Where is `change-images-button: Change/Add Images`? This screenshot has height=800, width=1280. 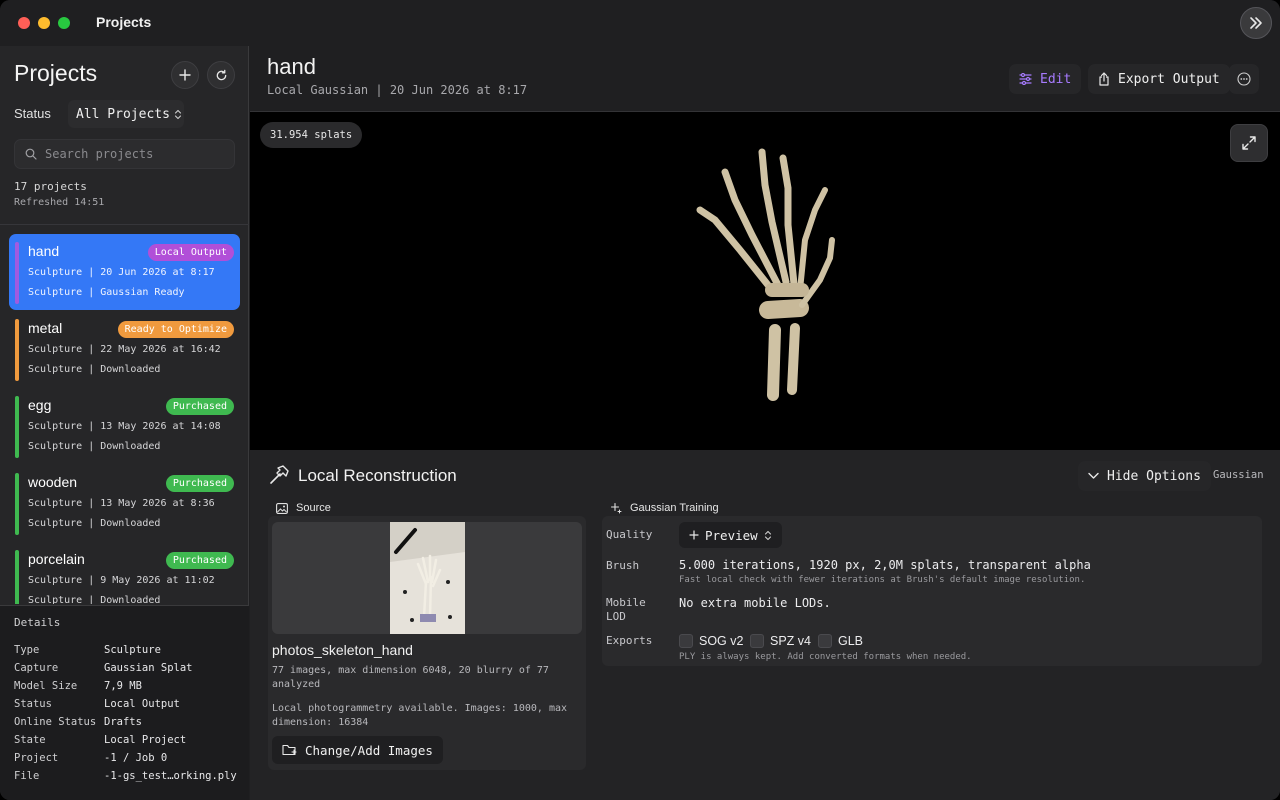 change-images-button: Change/Add Images is located at coordinates (357, 750).